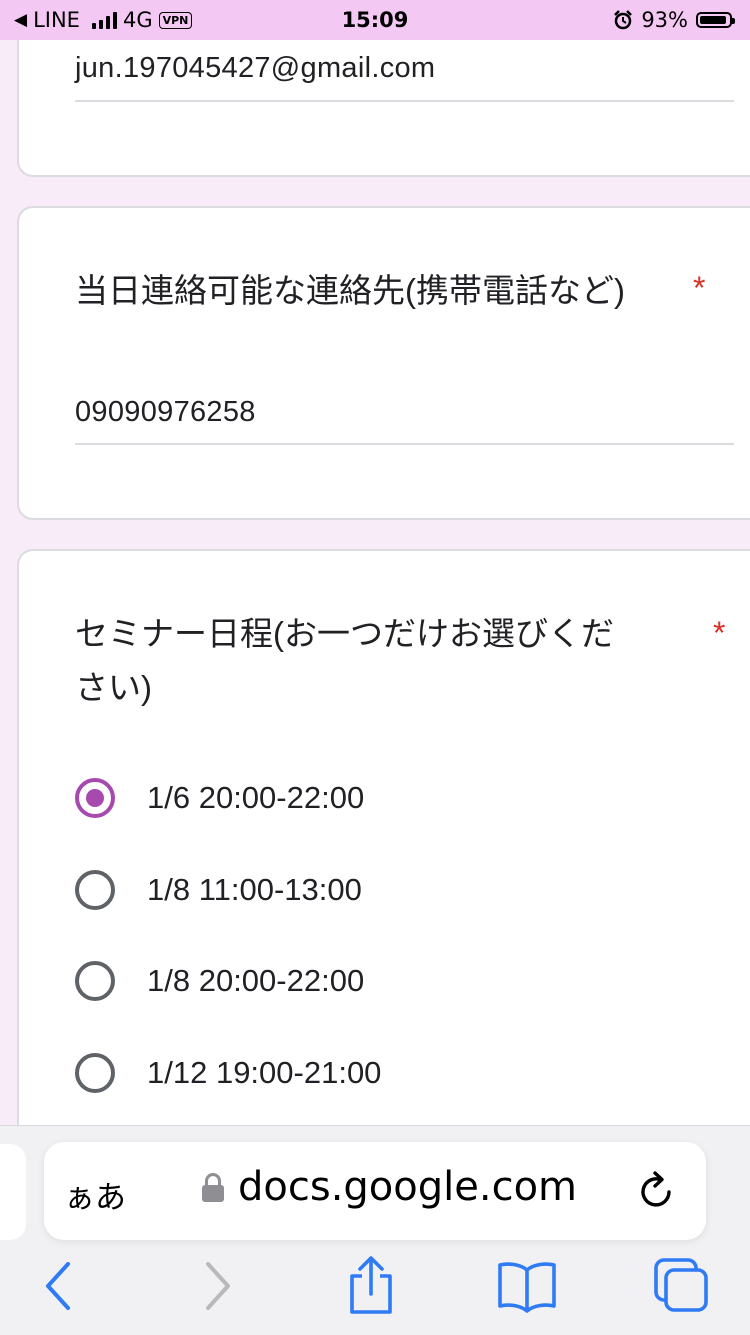 Image resolution: width=750 pixels, height=1335 pixels. I want to click on option-row-4: 1/12 19:00-21:00, so click(228, 1073).